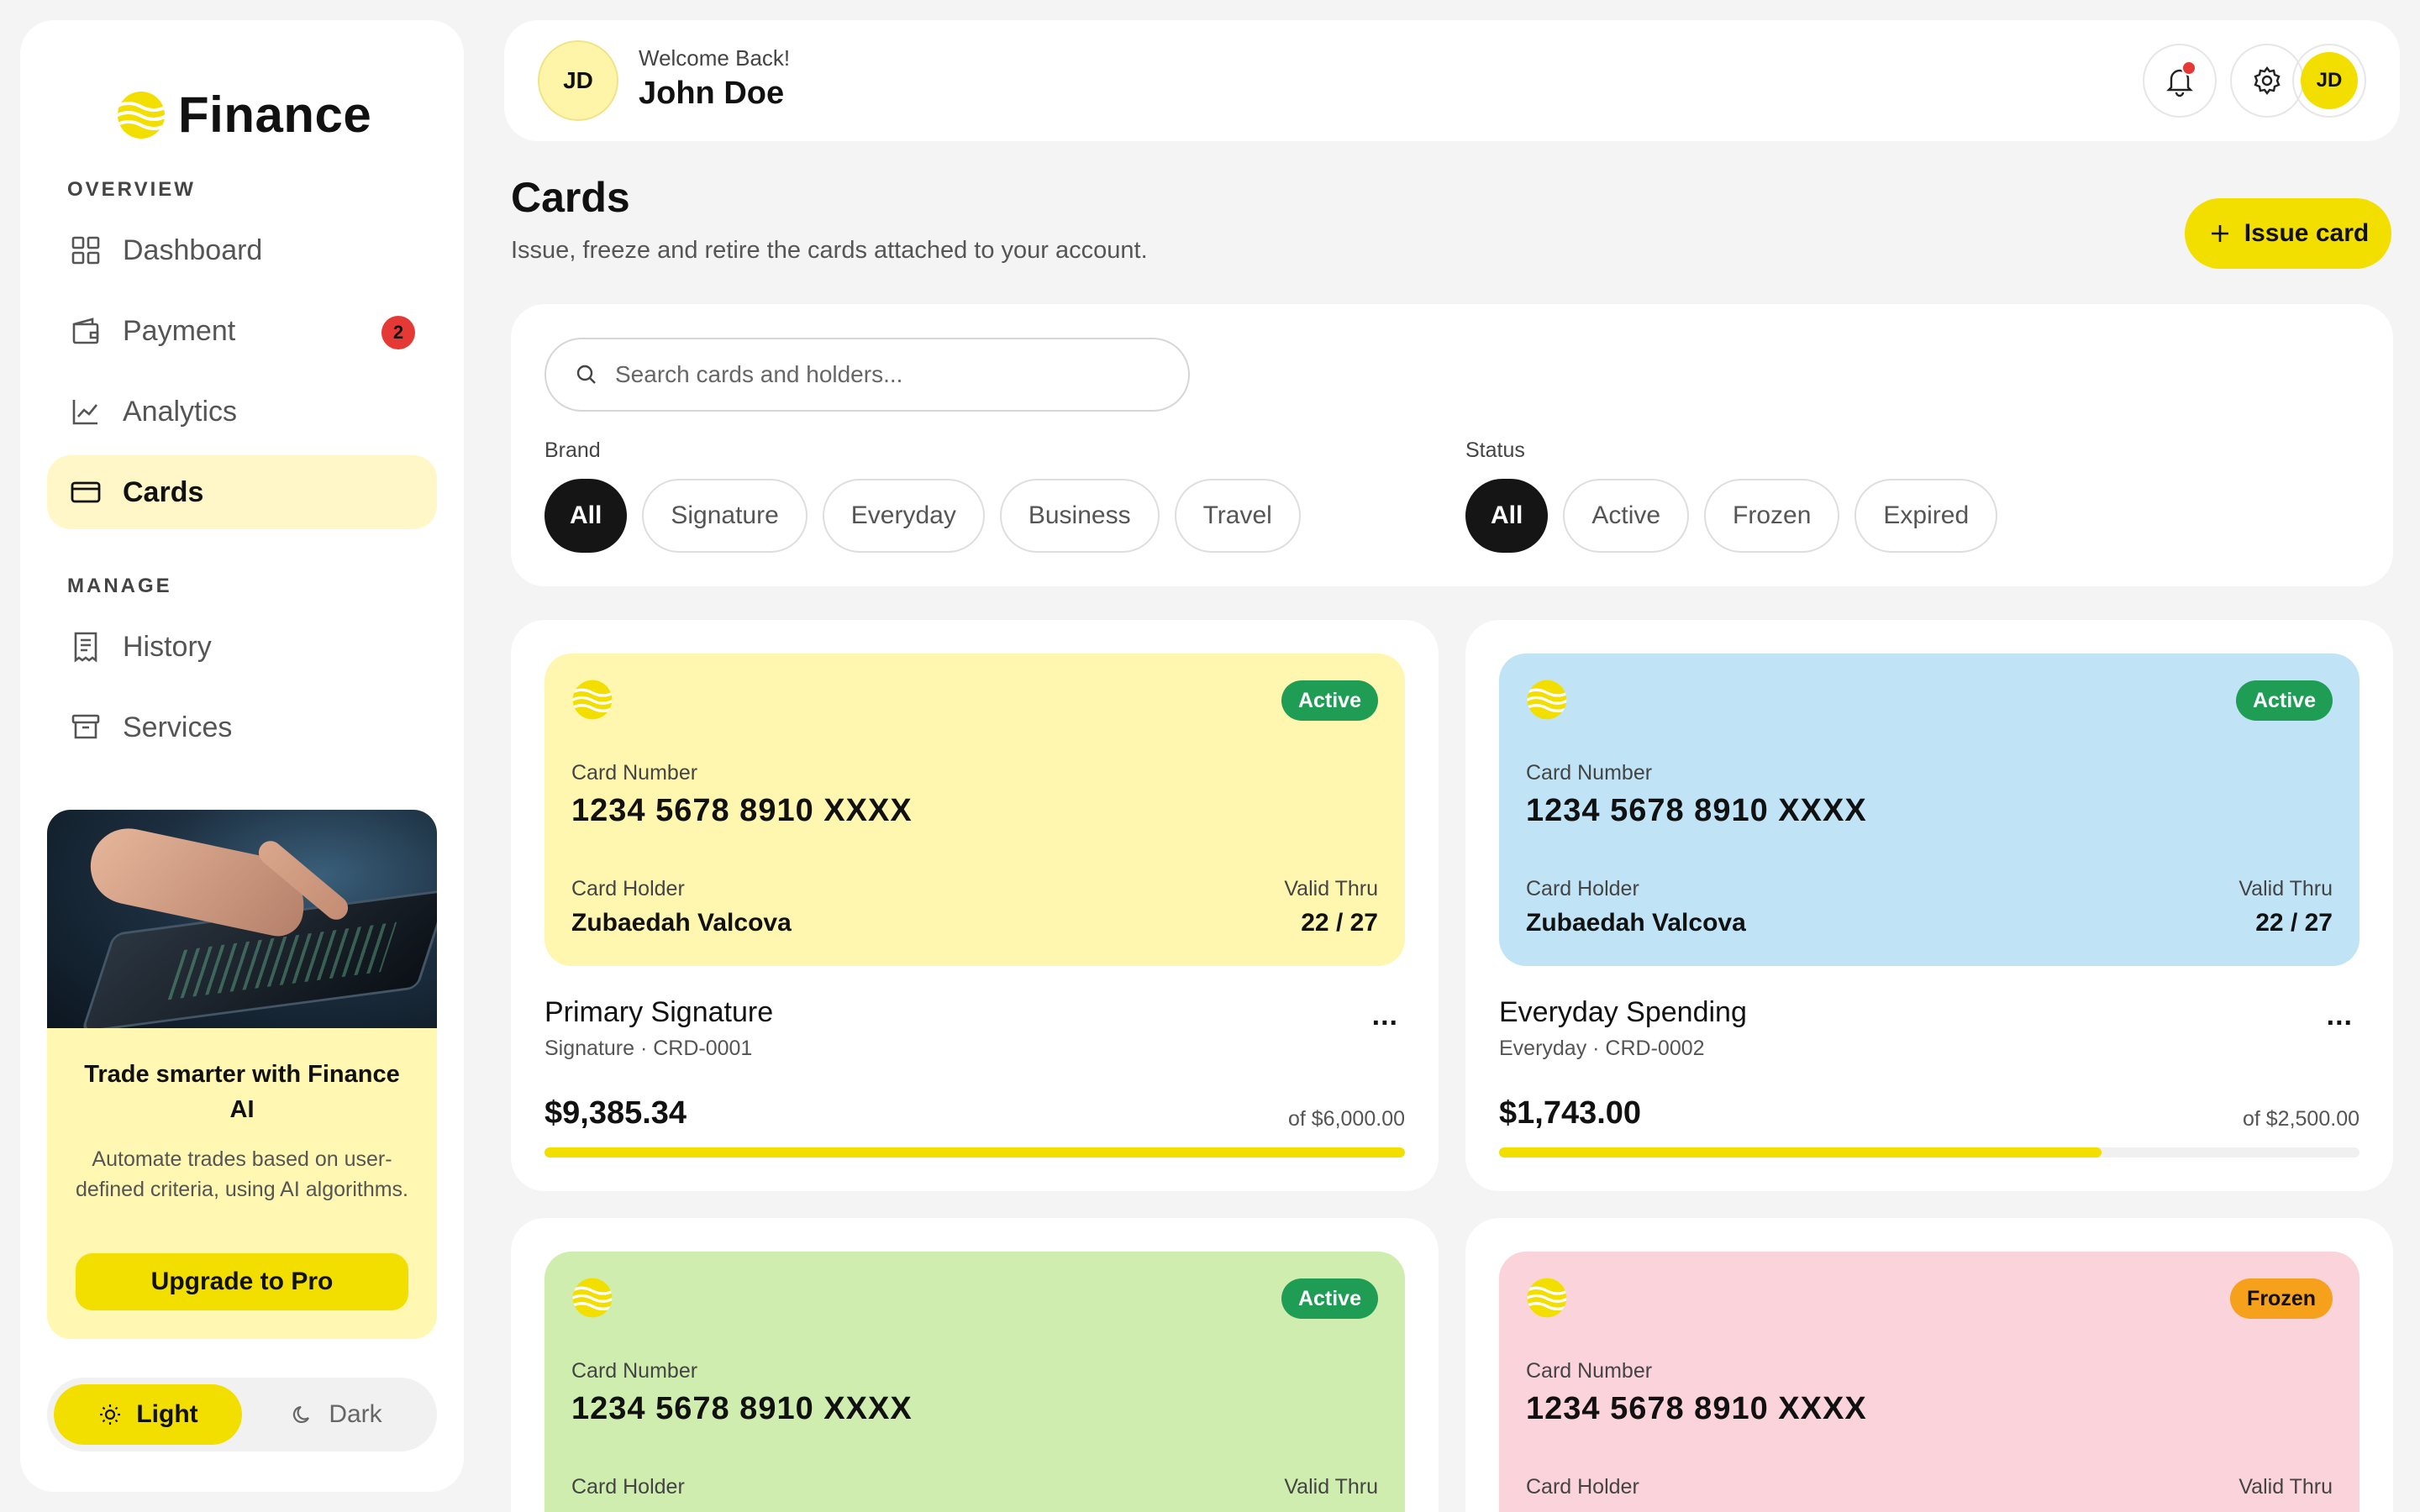 The height and width of the screenshot is (1512, 2420). I want to click on sidebar-item-label: Analytics, so click(180, 411).